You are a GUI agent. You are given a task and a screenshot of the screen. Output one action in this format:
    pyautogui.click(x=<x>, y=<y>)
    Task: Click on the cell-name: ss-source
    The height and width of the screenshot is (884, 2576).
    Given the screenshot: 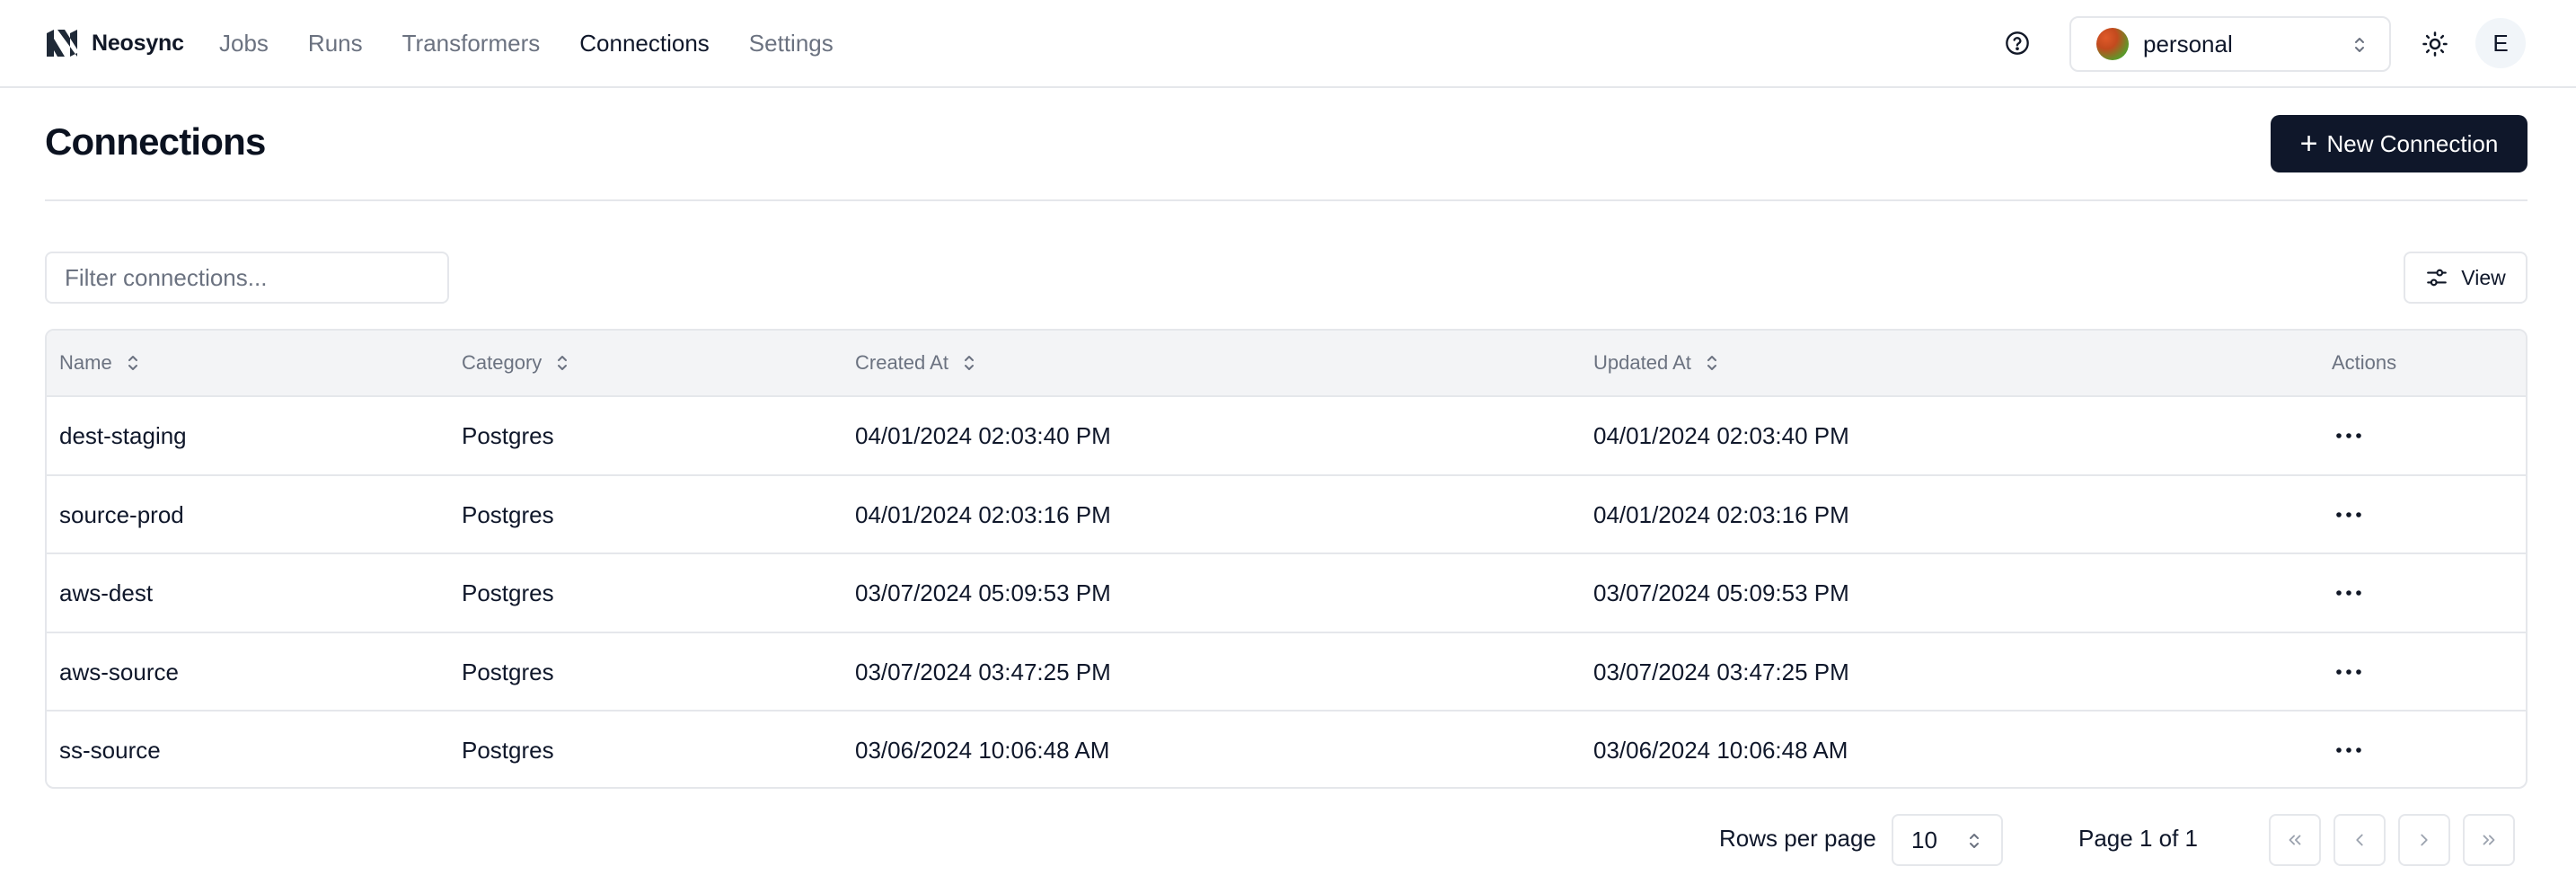 What is the action you would take?
    pyautogui.click(x=110, y=749)
    